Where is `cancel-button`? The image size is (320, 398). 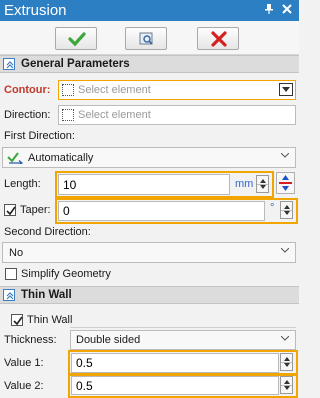
cancel-button is located at coordinates (218, 38).